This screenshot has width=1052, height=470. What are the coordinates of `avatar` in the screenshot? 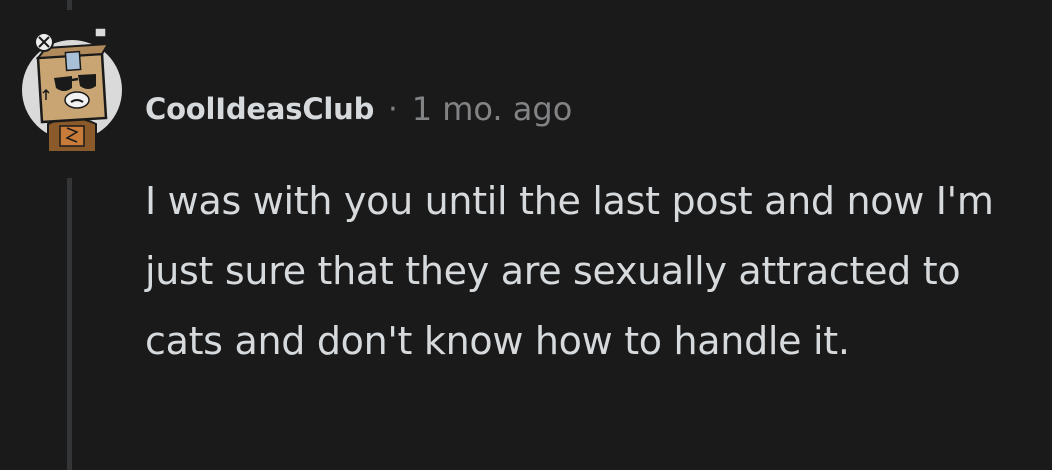 It's located at (72, 90).